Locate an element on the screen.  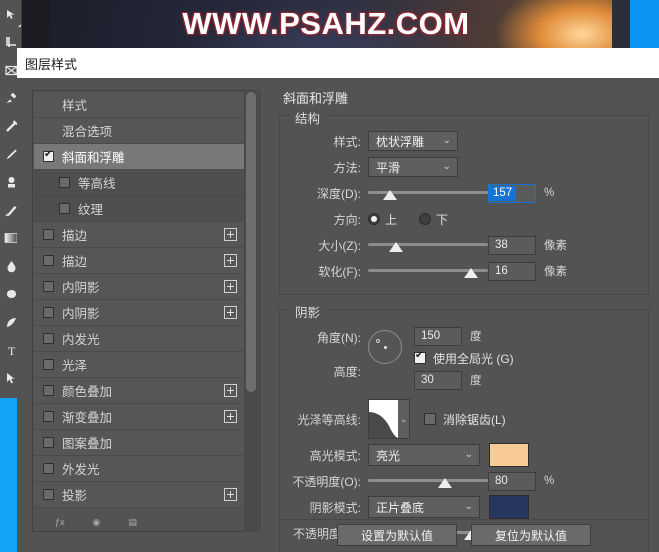
antialias-checkbox is located at coordinates (430, 419).